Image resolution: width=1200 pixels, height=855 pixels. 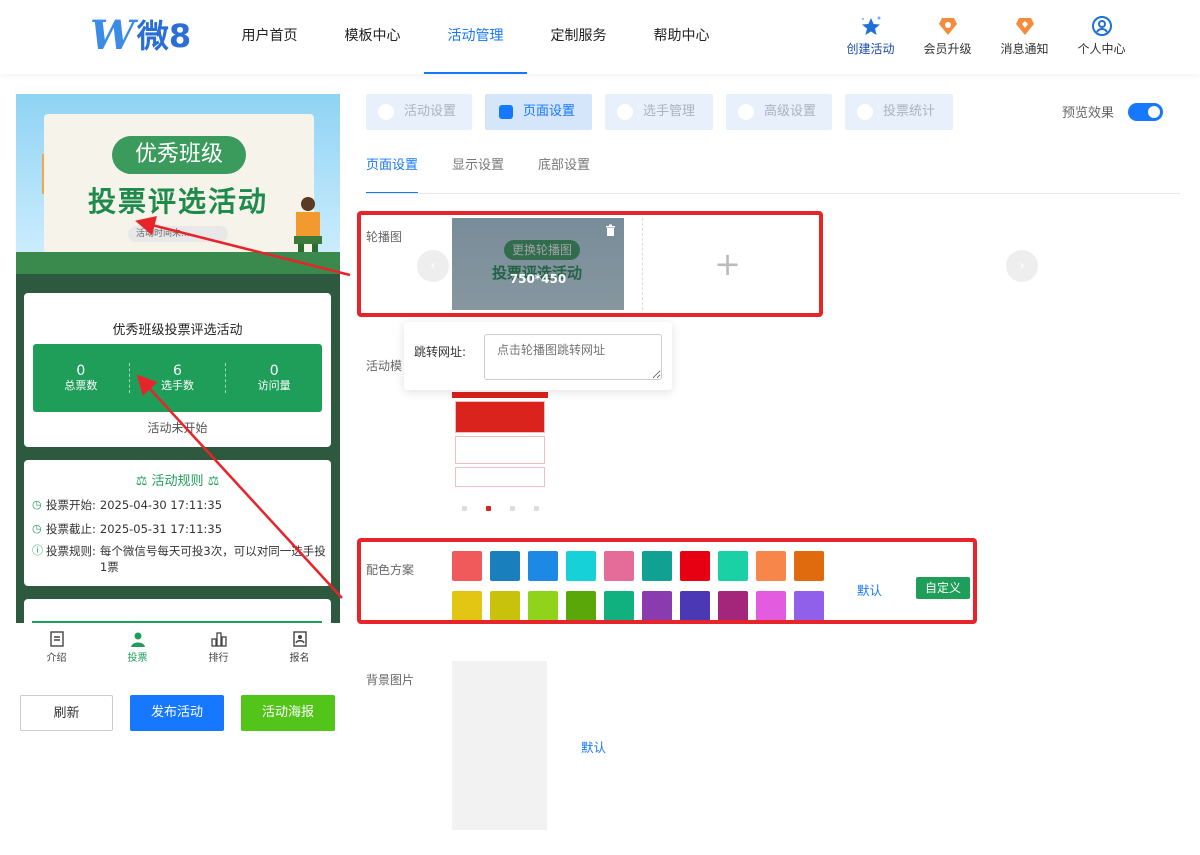 I want to click on tab-vote-statistics: 投票统计, so click(x=899, y=112).